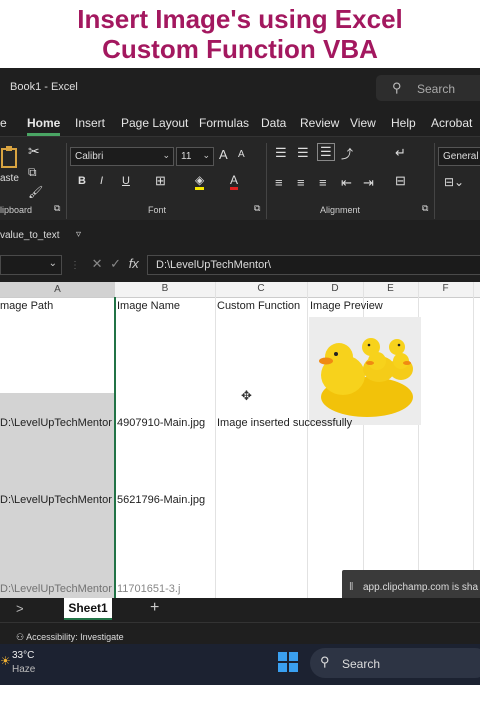 The width and height of the screenshot is (480, 720). What do you see at coordinates (44, 126) in the screenshot?
I see `tab-home: Home` at bounding box center [44, 126].